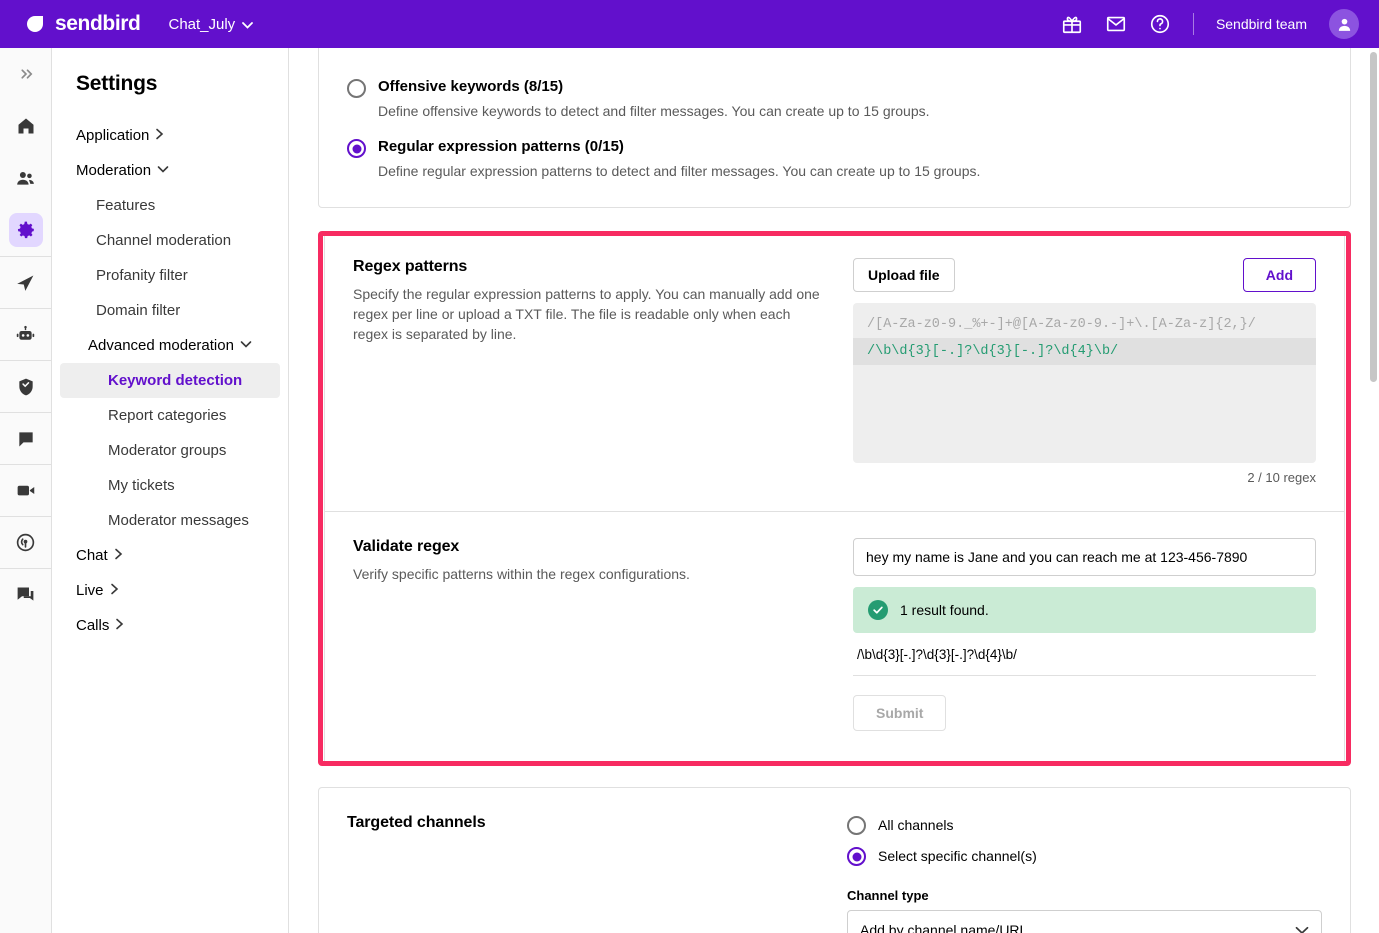 This screenshot has height=933, width=1379. I want to click on sidebar-item-moderator-messages: Moderator messages, so click(170, 520).